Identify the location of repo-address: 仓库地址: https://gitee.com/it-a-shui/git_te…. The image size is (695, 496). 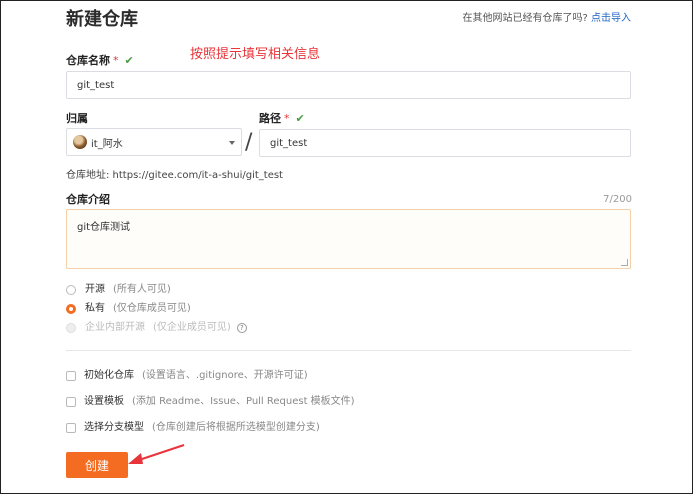
(174, 175).